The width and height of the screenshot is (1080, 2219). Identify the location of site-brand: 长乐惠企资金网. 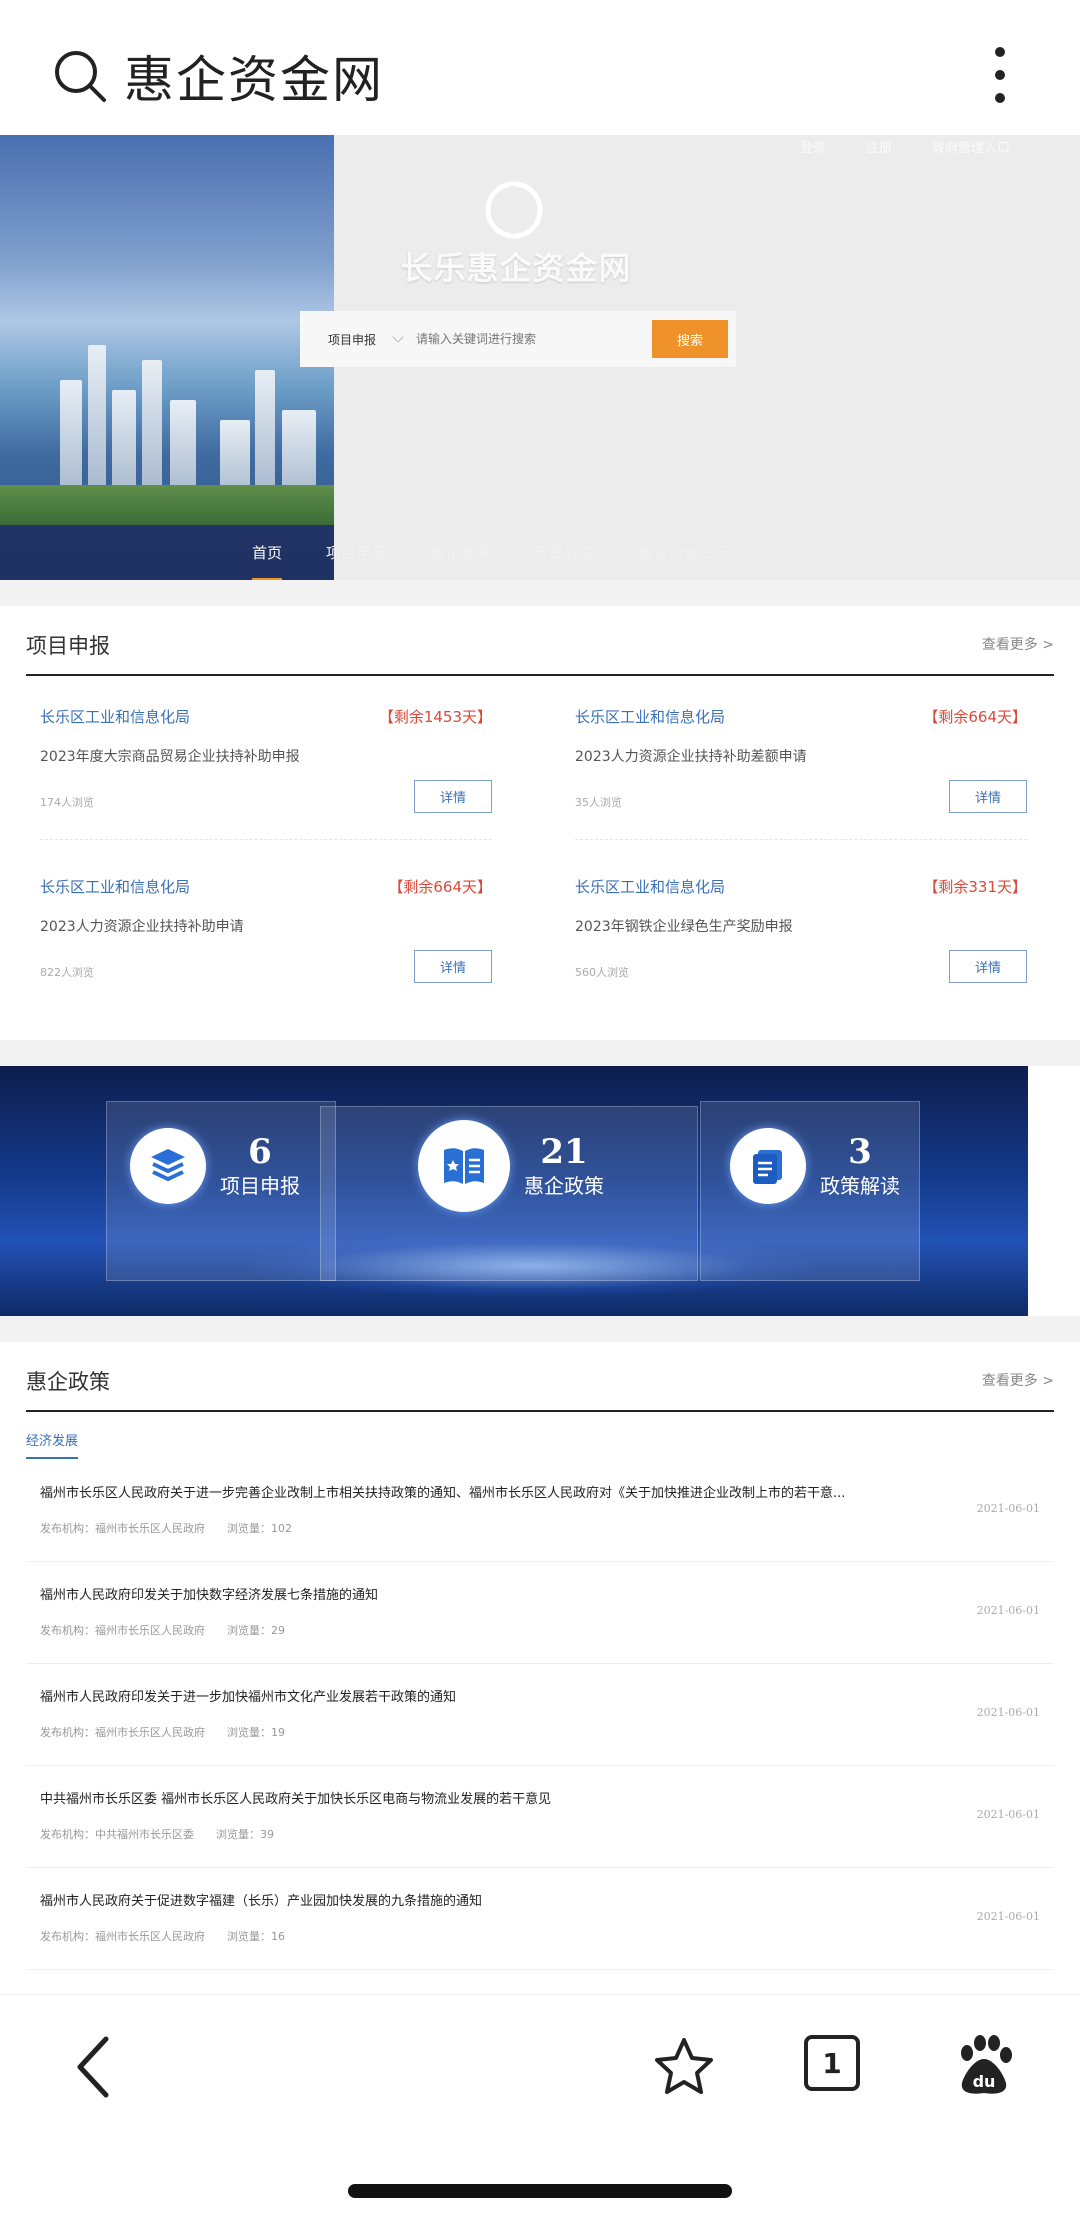
(516, 268).